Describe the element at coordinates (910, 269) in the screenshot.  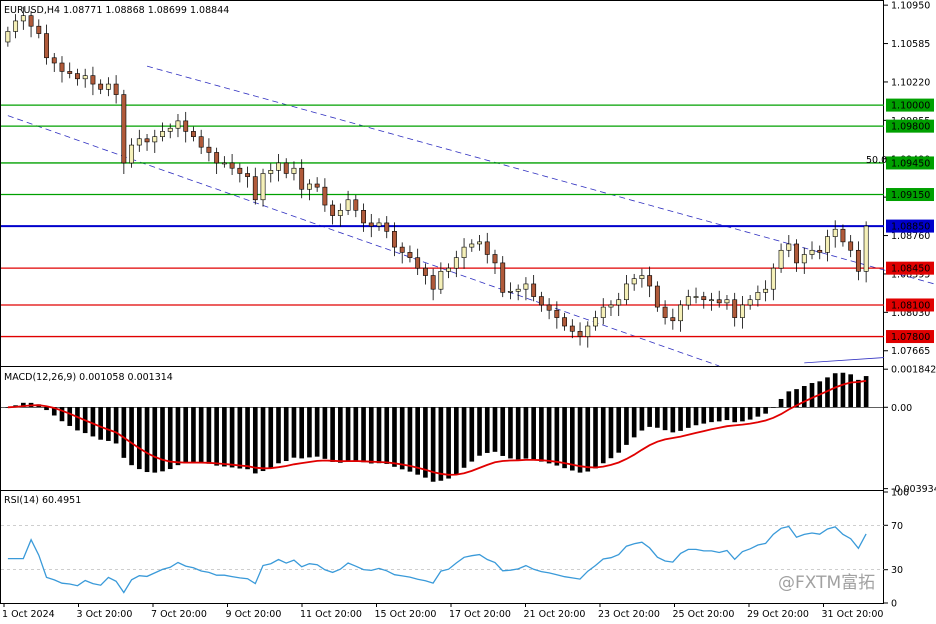
I see `level-tag-label: 1.08450` at that location.